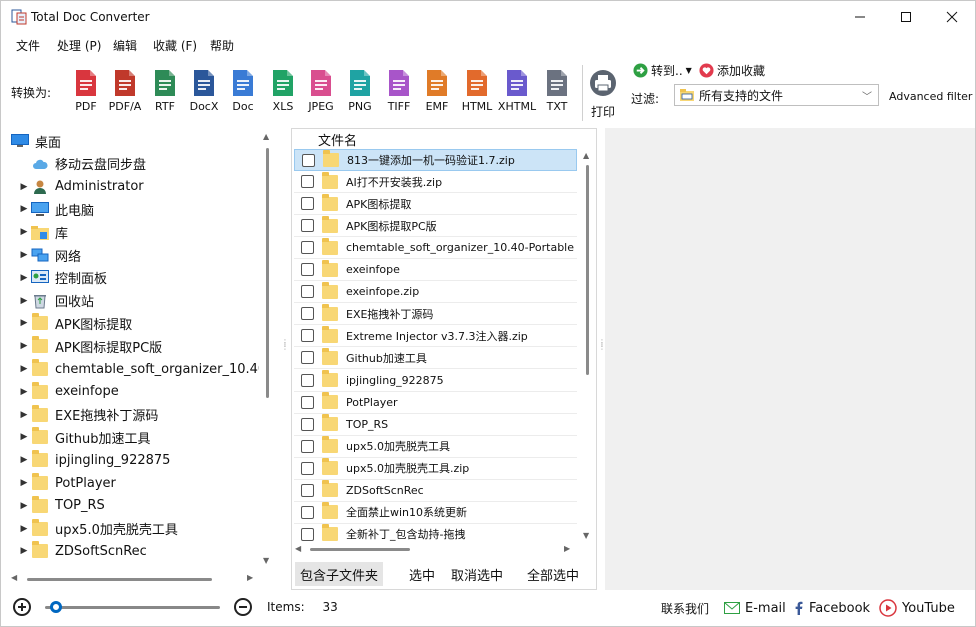  I want to click on tree-item-18: ▶ ZDSoftScnRec, so click(82, 551).